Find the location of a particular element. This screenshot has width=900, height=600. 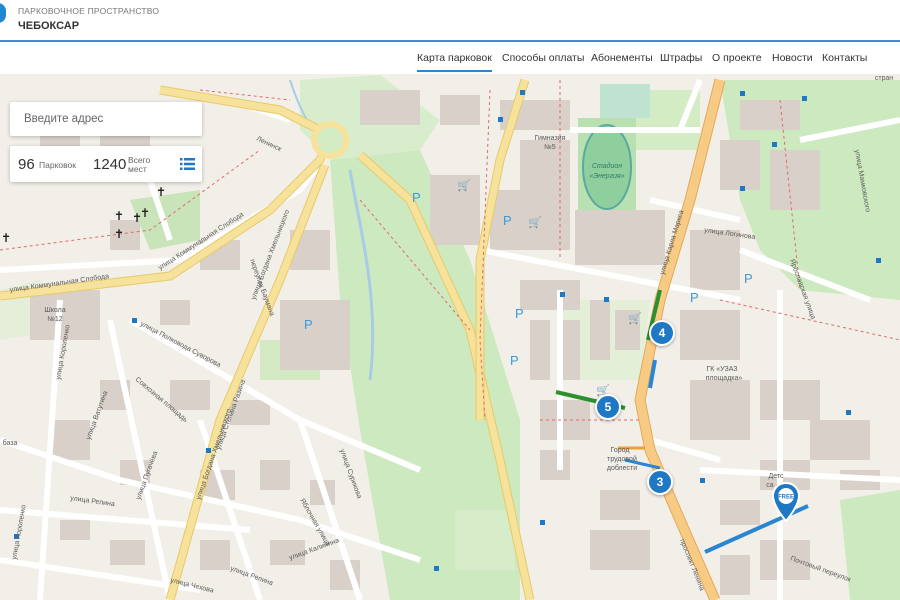

address-search-input is located at coordinates (102, 119).